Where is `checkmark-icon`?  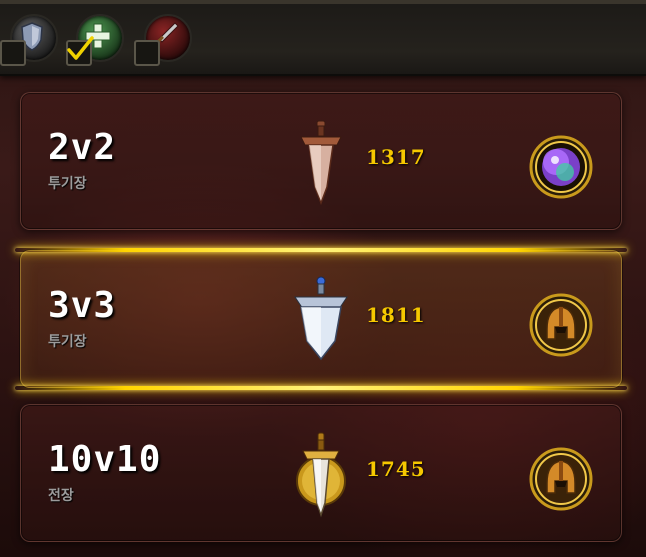 checkmark-icon is located at coordinates (80, 48).